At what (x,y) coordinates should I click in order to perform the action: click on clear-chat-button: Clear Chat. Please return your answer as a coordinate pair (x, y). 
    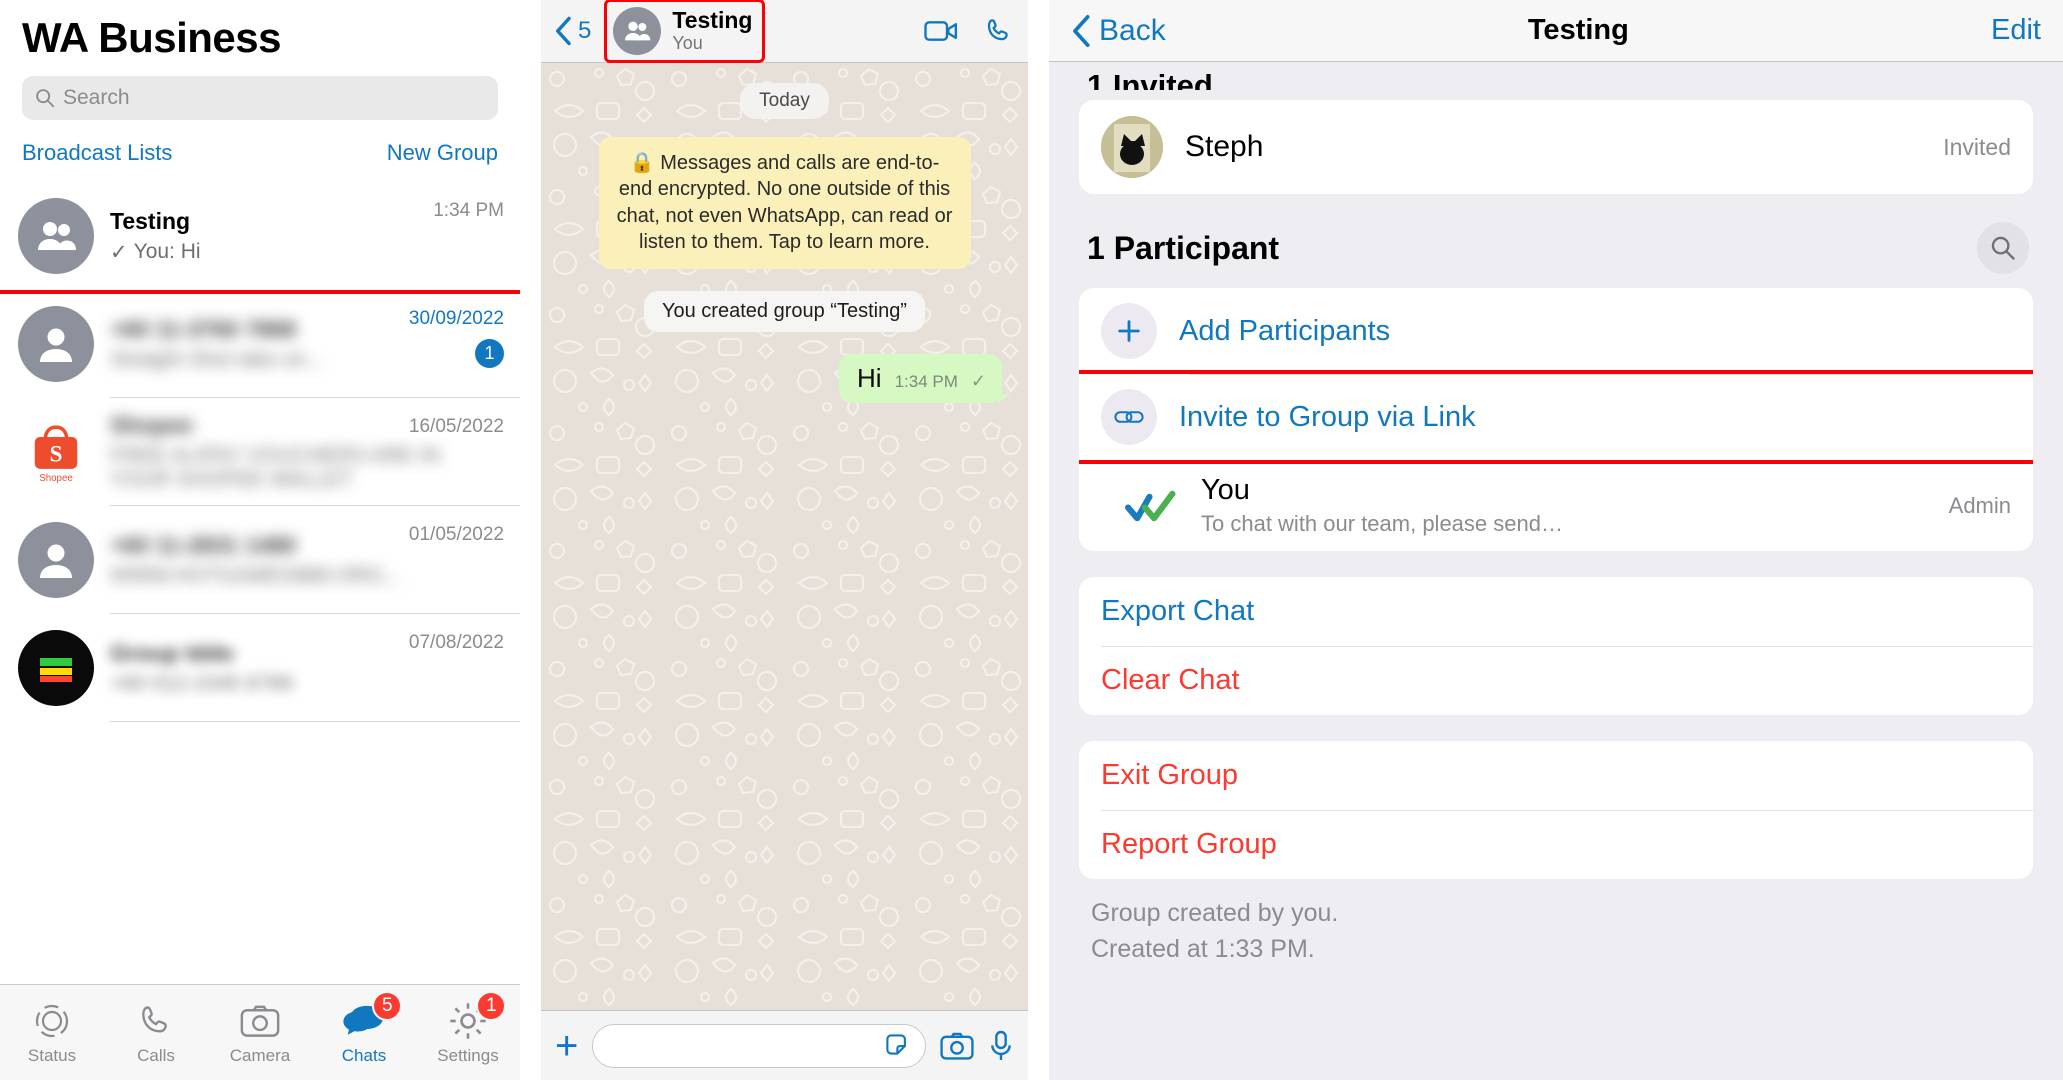
    Looking at the image, I should click on (1556, 680).